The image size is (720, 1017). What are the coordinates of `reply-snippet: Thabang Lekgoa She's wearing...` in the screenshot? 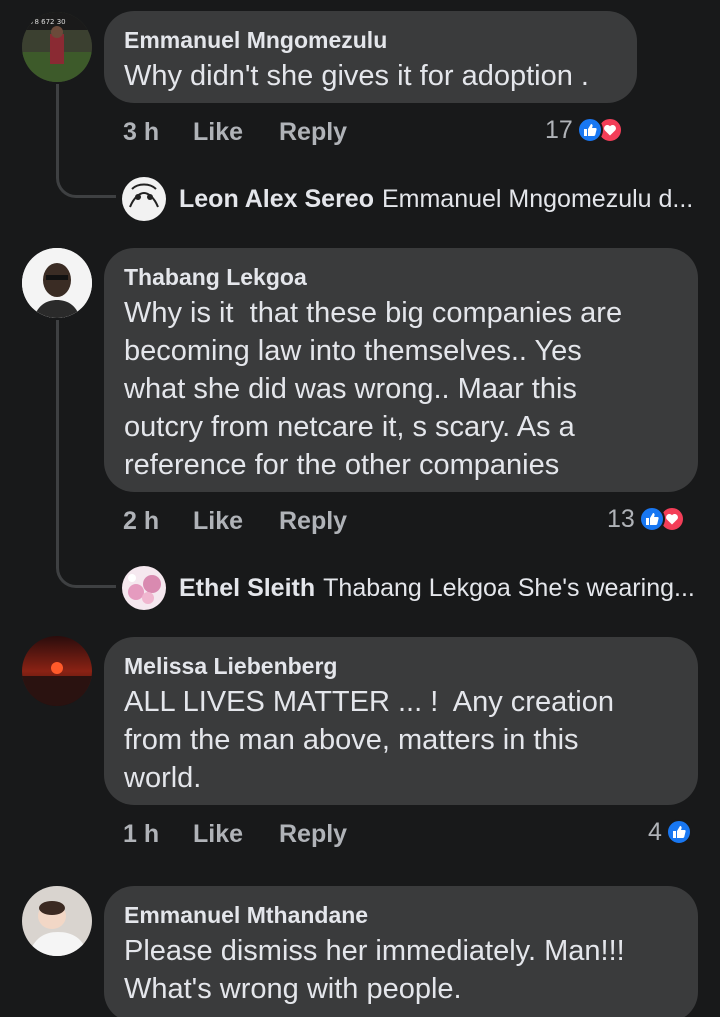 It's located at (509, 587).